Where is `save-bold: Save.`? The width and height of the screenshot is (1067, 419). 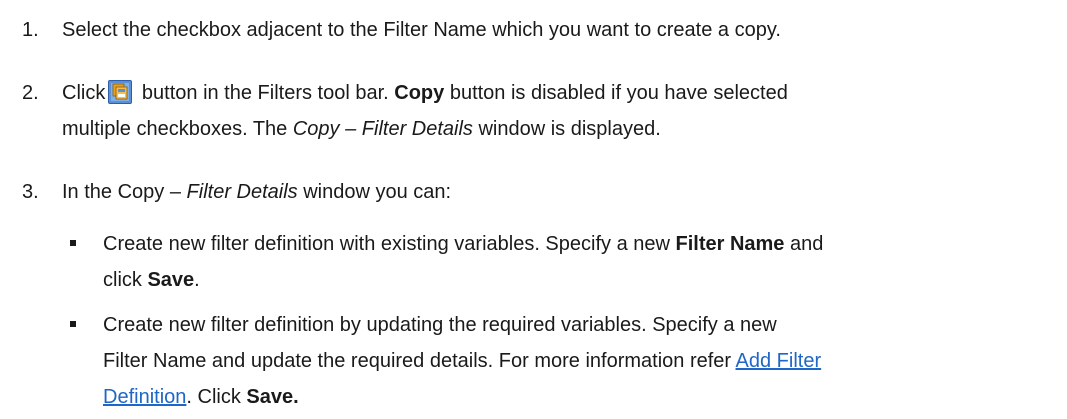
save-bold: Save. is located at coordinates (272, 397).